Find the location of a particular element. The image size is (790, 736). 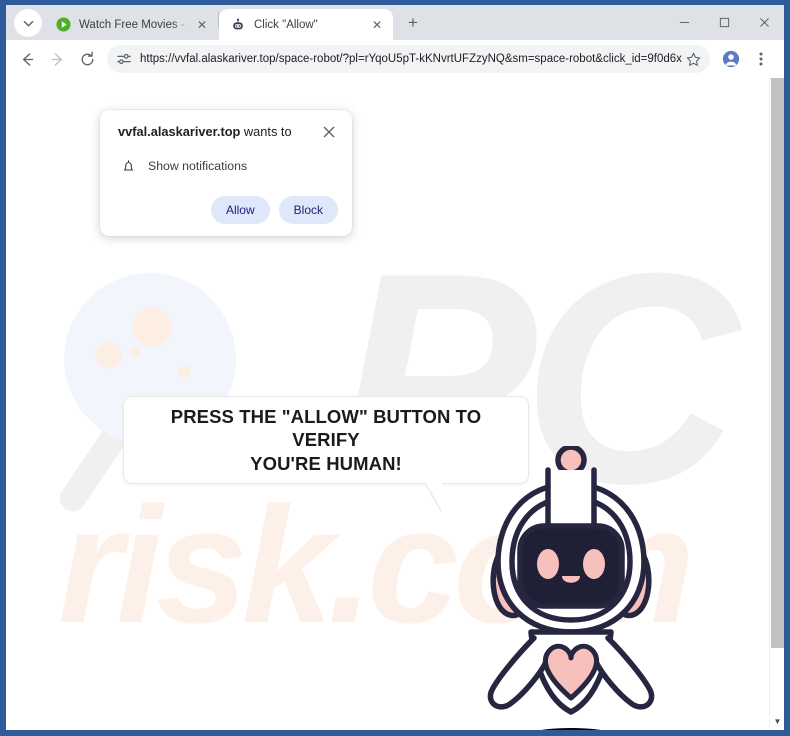

robot-mascot-illustration is located at coordinates (571, 587).